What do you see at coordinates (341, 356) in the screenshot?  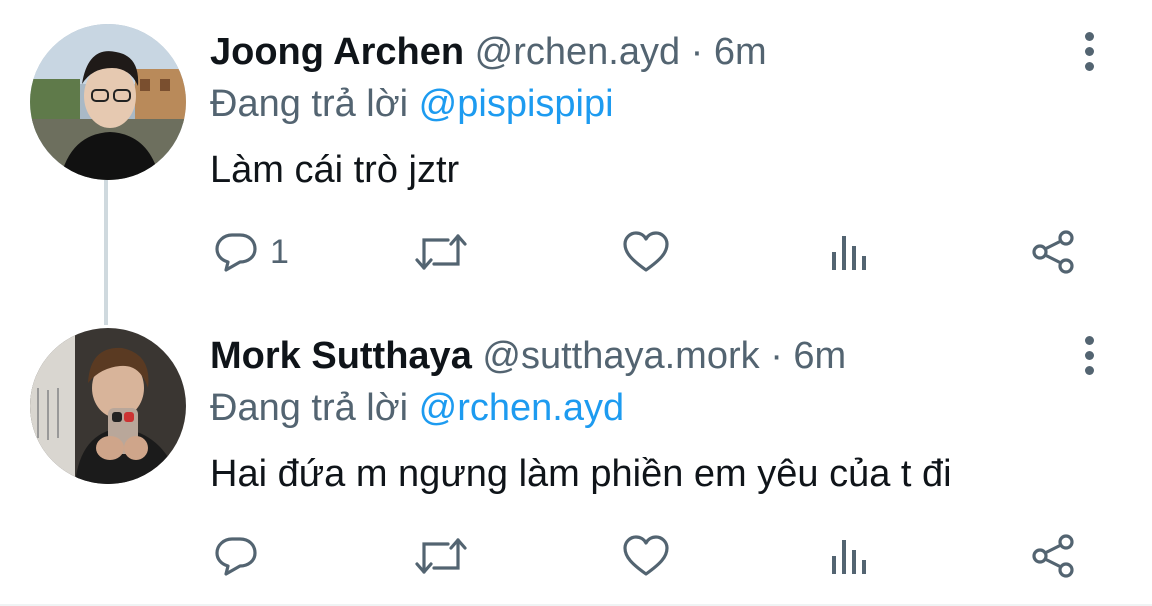 I see `display-name: Mork Sutthaya` at bounding box center [341, 356].